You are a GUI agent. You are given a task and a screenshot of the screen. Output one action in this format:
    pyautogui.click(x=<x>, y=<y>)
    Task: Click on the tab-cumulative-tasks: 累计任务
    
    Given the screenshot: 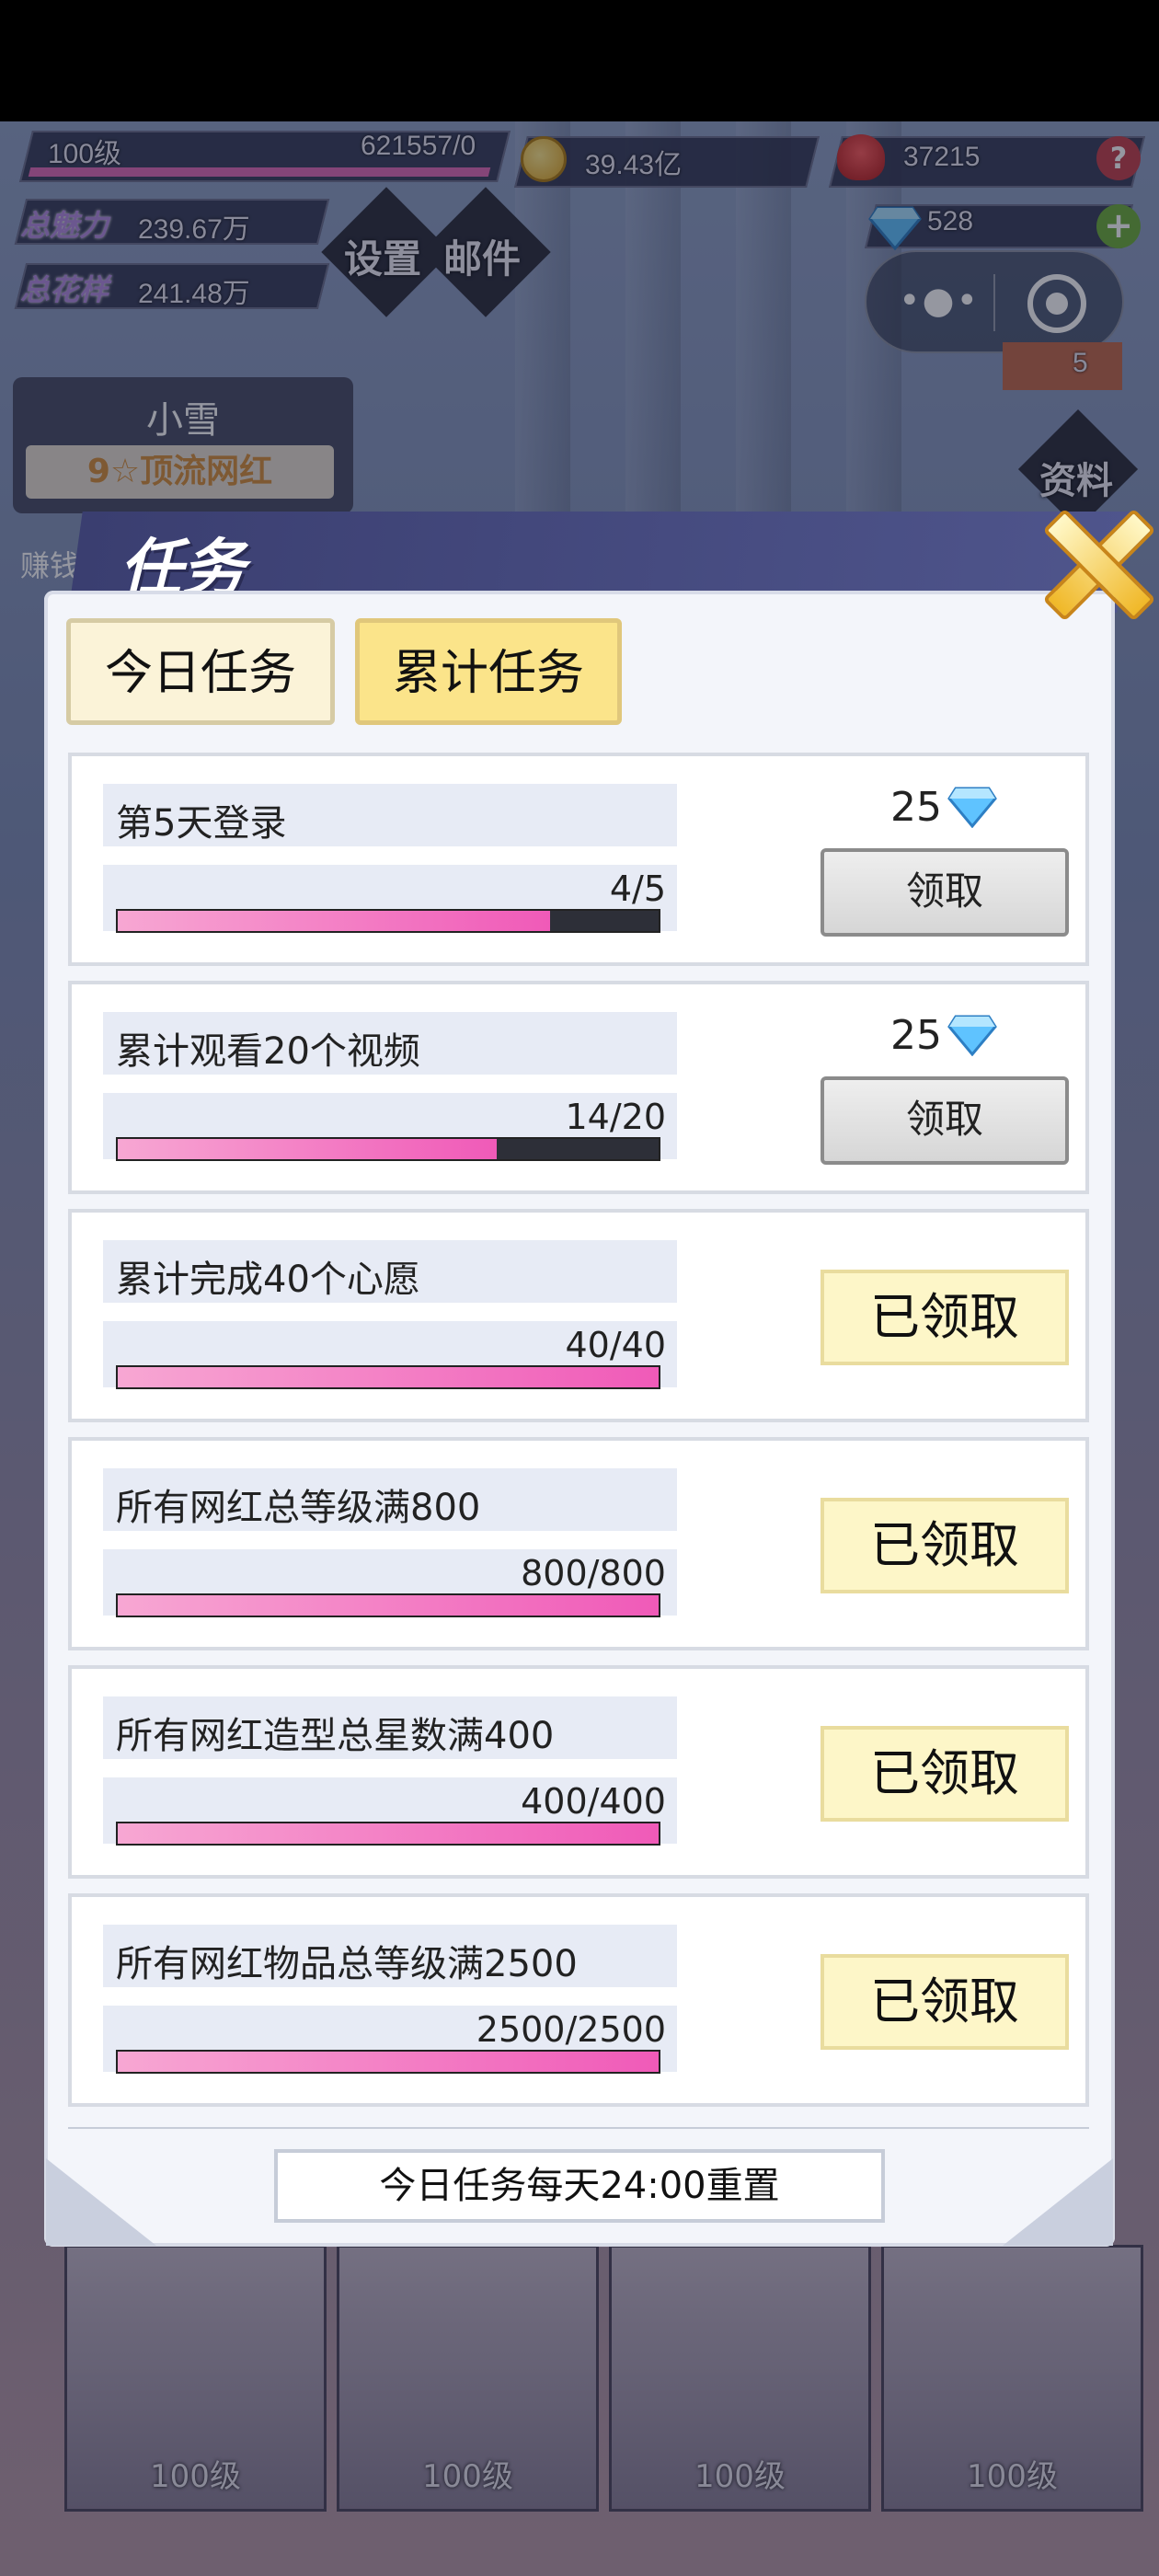 What is the action you would take?
    pyautogui.click(x=488, y=671)
    